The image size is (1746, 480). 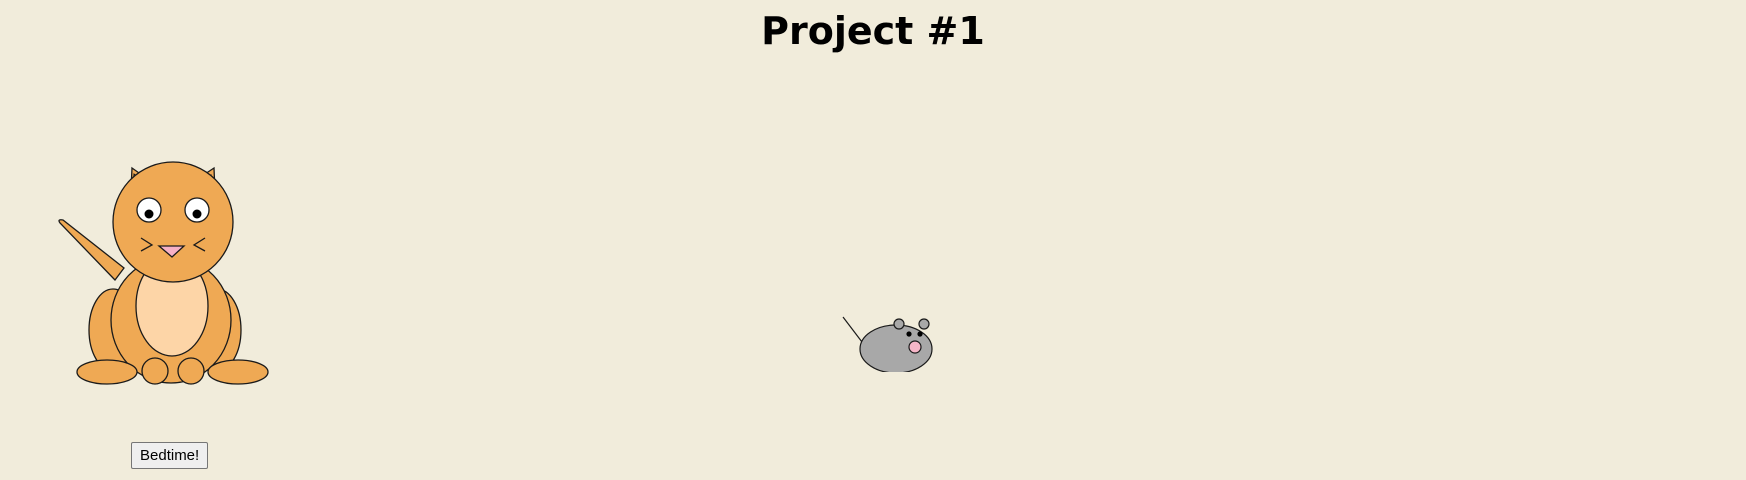 What do you see at coordinates (924, 324) in the screenshot?
I see `mouse-right-ear` at bounding box center [924, 324].